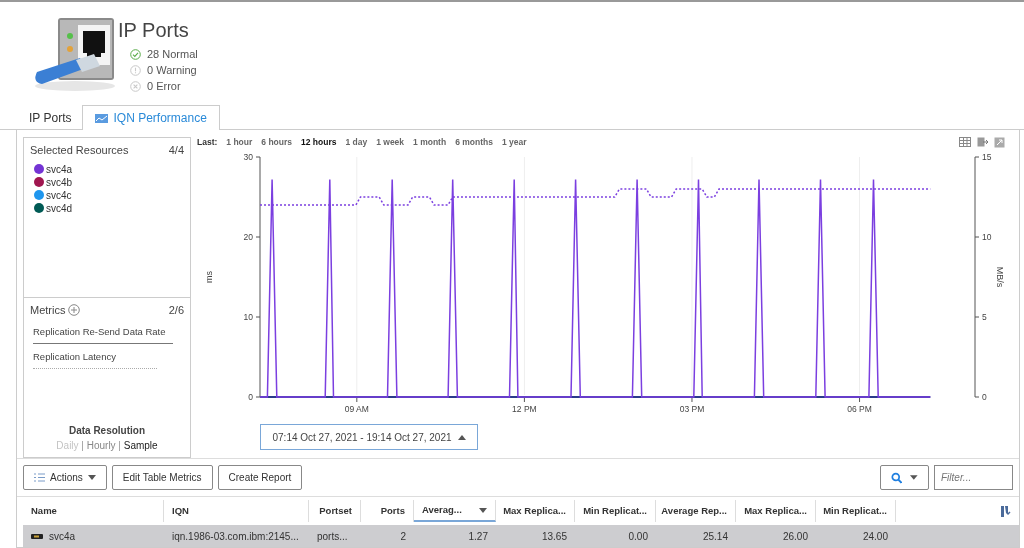  Describe the element at coordinates (356, 409) in the screenshot. I see `tick-label: 09 AM` at that location.